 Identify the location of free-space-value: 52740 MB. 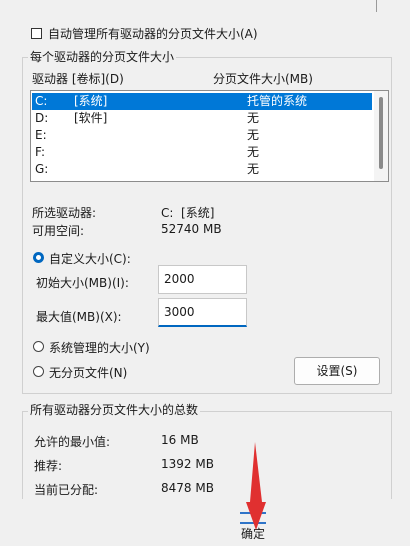
(191, 229).